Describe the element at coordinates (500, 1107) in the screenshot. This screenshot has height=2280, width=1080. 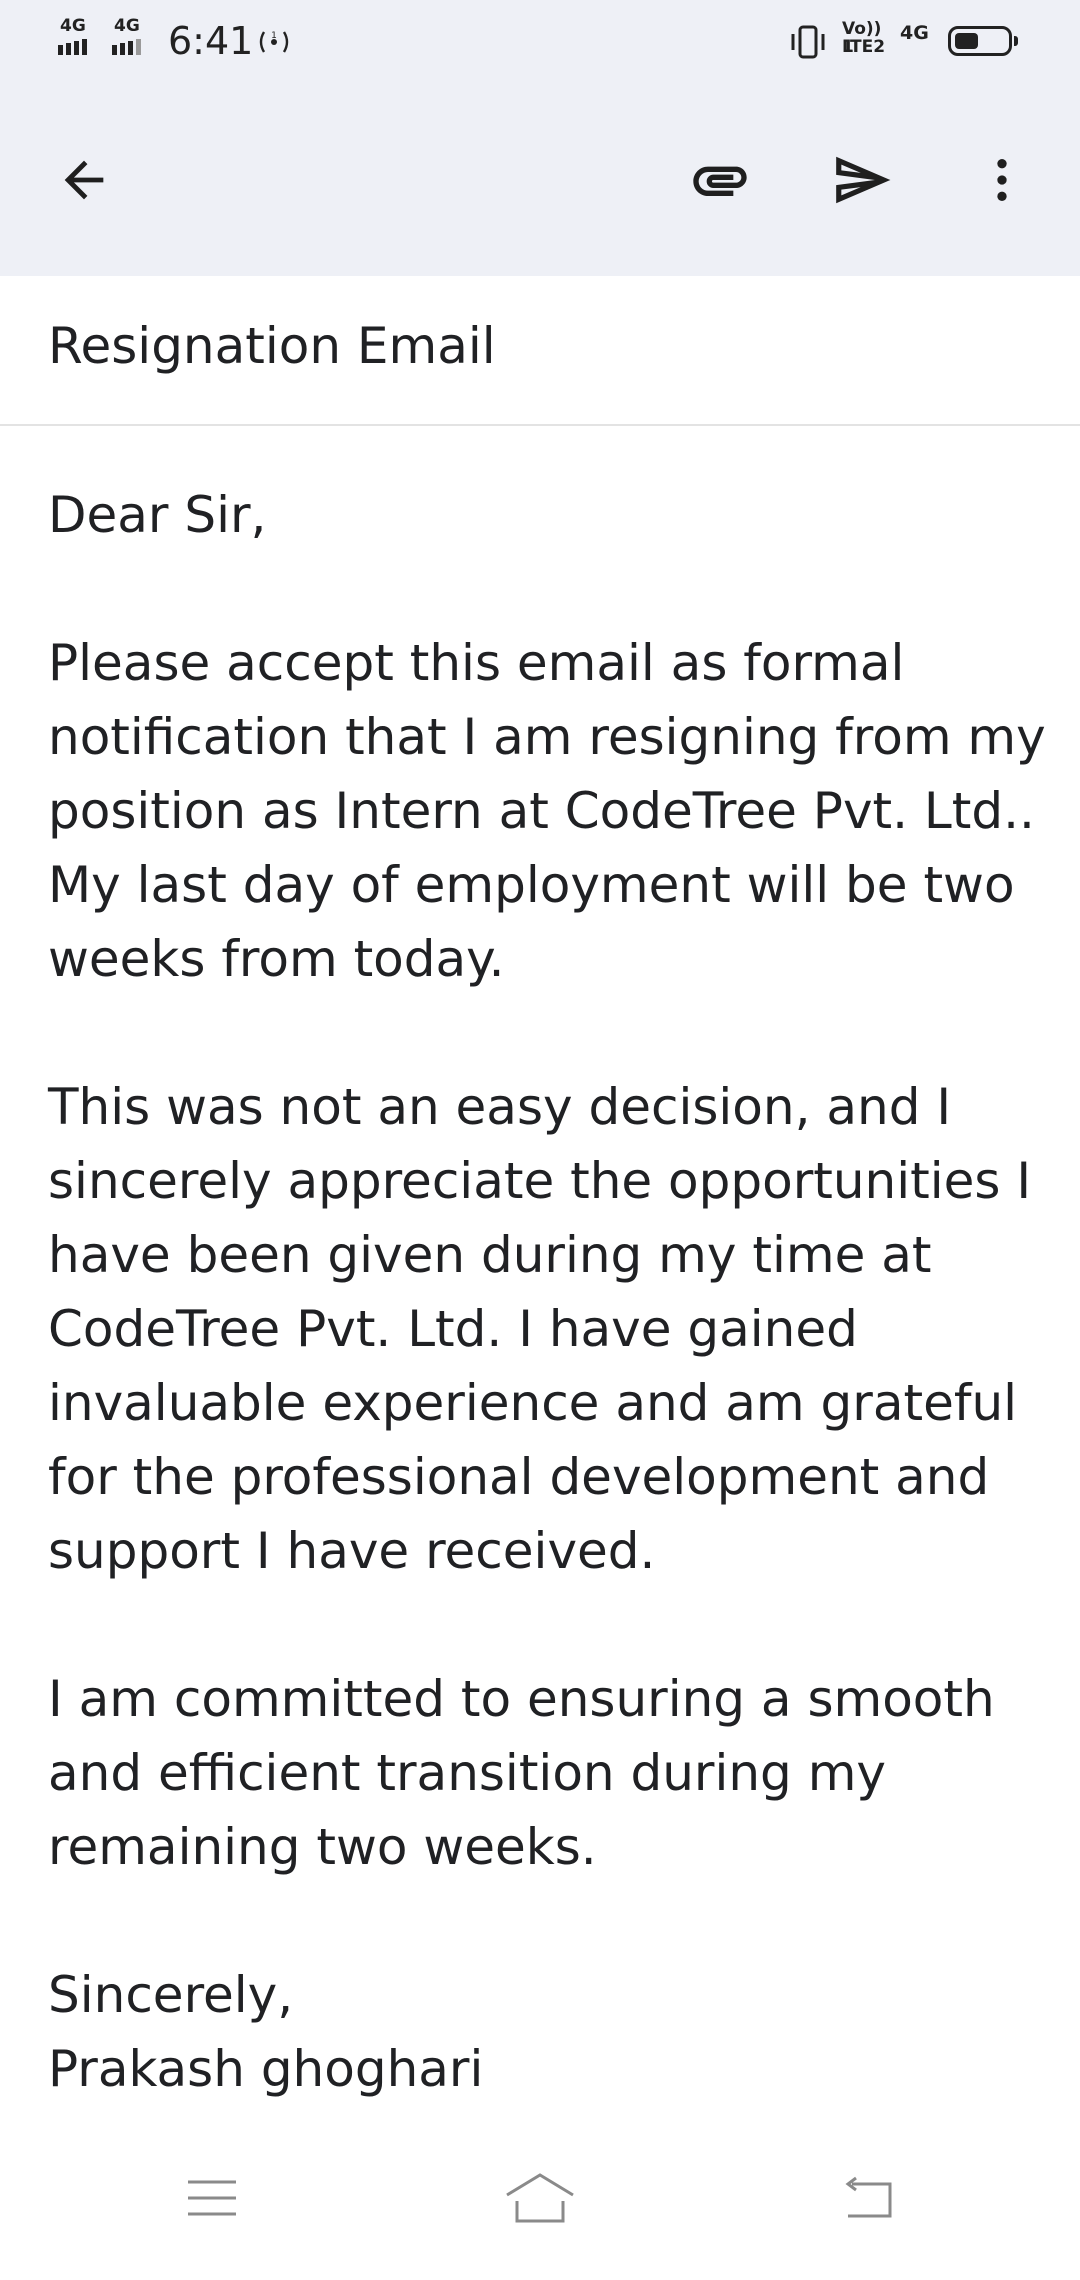
I see `body-line: This was not an easy decision, and I` at that location.